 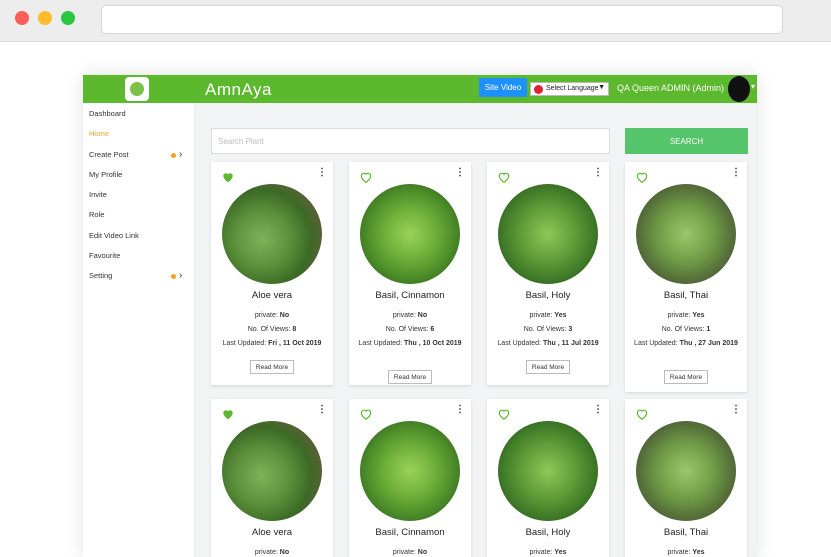 I want to click on sidebar-item-favourite: Favourite, so click(x=139, y=256).